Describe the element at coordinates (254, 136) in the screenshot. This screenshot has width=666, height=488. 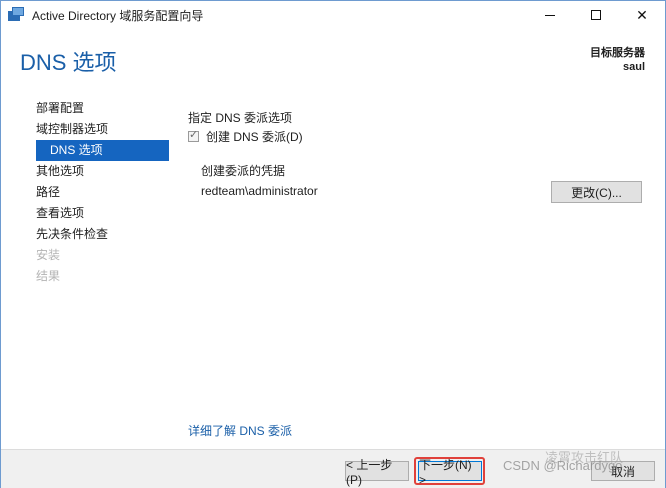
I see `create-delegation-label: 创建 DNS 委派(D)` at that location.